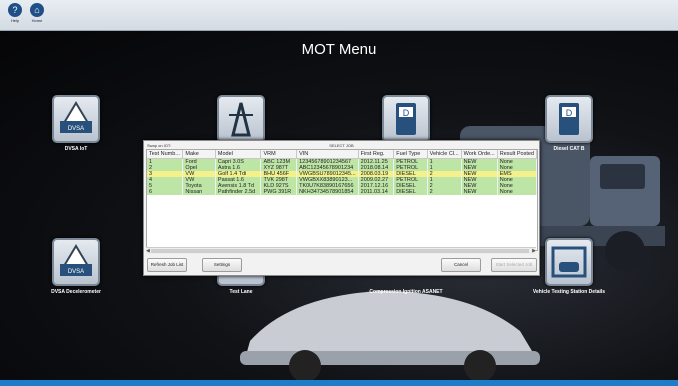 Image resolution: width=678 pixels, height=386 pixels. Describe the element at coordinates (76, 149) in the screenshot. I see `tile-label: DVSA IoT` at that location.